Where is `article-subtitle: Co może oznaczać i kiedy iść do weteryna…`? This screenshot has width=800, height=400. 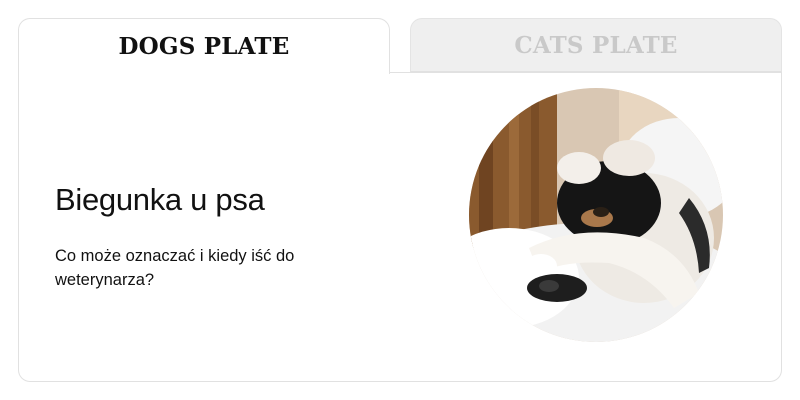 article-subtitle: Co może oznaczać i kiedy iść do weteryna… is located at coordinates (175, 268).